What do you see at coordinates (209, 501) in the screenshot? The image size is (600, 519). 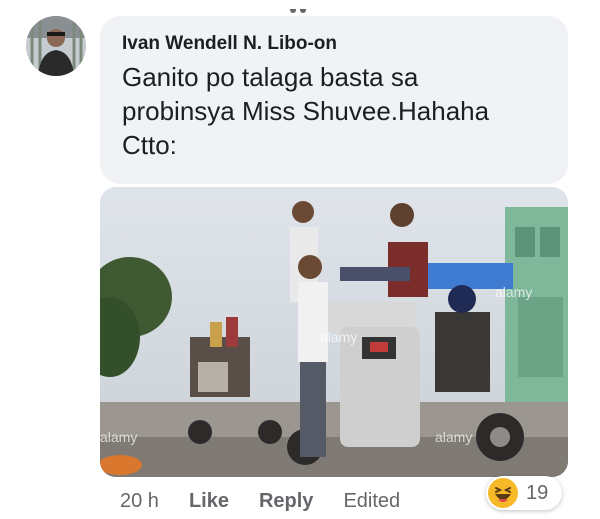 I see `like-button: Like` at bounding box center [209, 501].